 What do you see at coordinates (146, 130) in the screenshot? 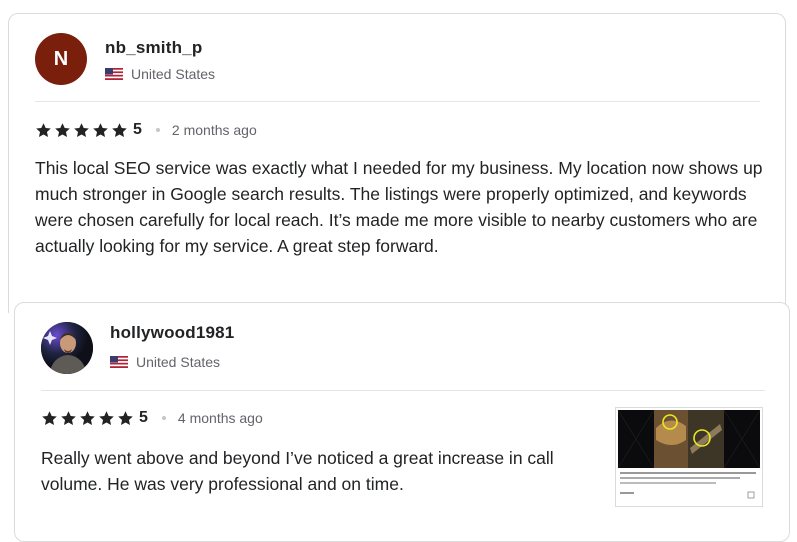
I see `rating-row: 5 2 months ago` at bounding box center [146, 130].